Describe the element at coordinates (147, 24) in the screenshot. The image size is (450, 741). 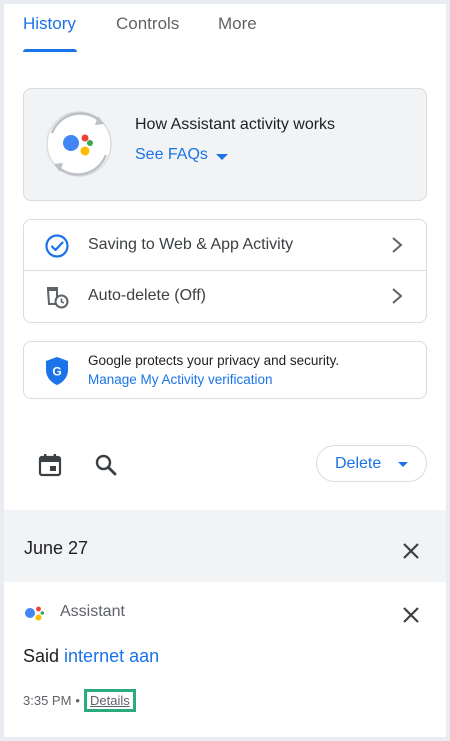
I see `tab-controls: Controls` at that location.